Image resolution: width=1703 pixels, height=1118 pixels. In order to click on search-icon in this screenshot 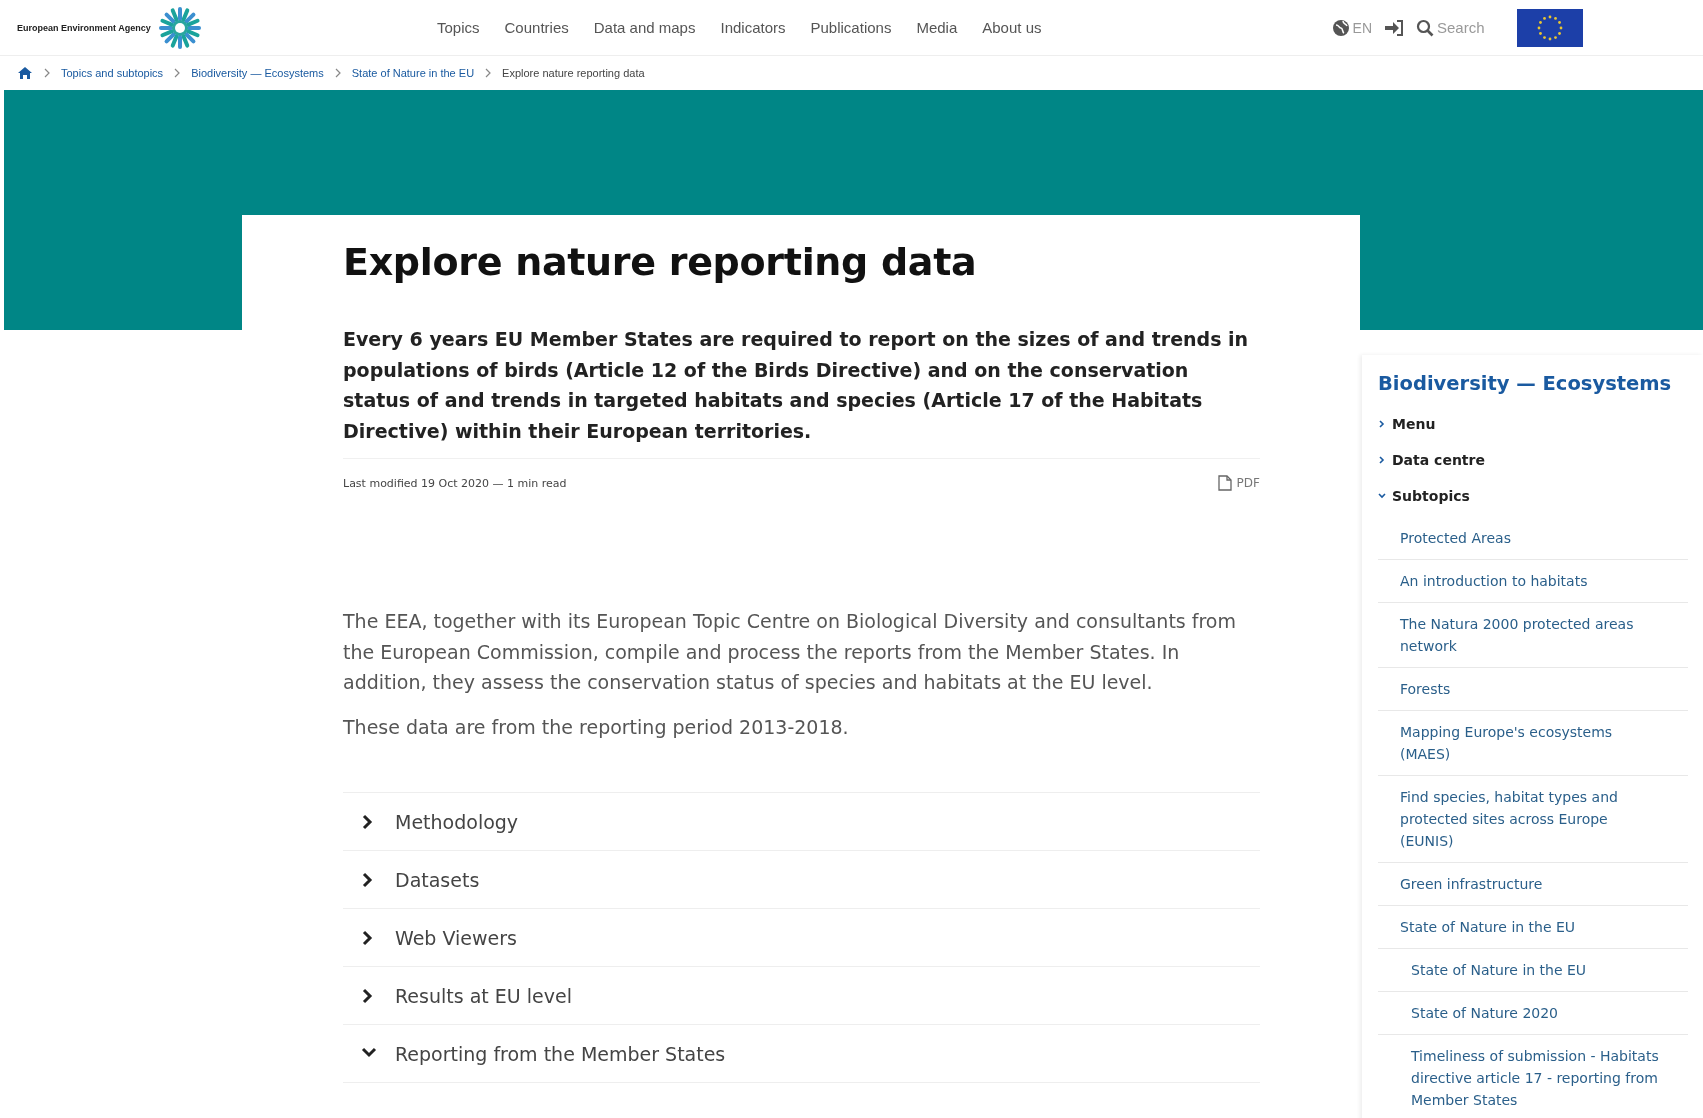, I will do `click(1425, 27)`.